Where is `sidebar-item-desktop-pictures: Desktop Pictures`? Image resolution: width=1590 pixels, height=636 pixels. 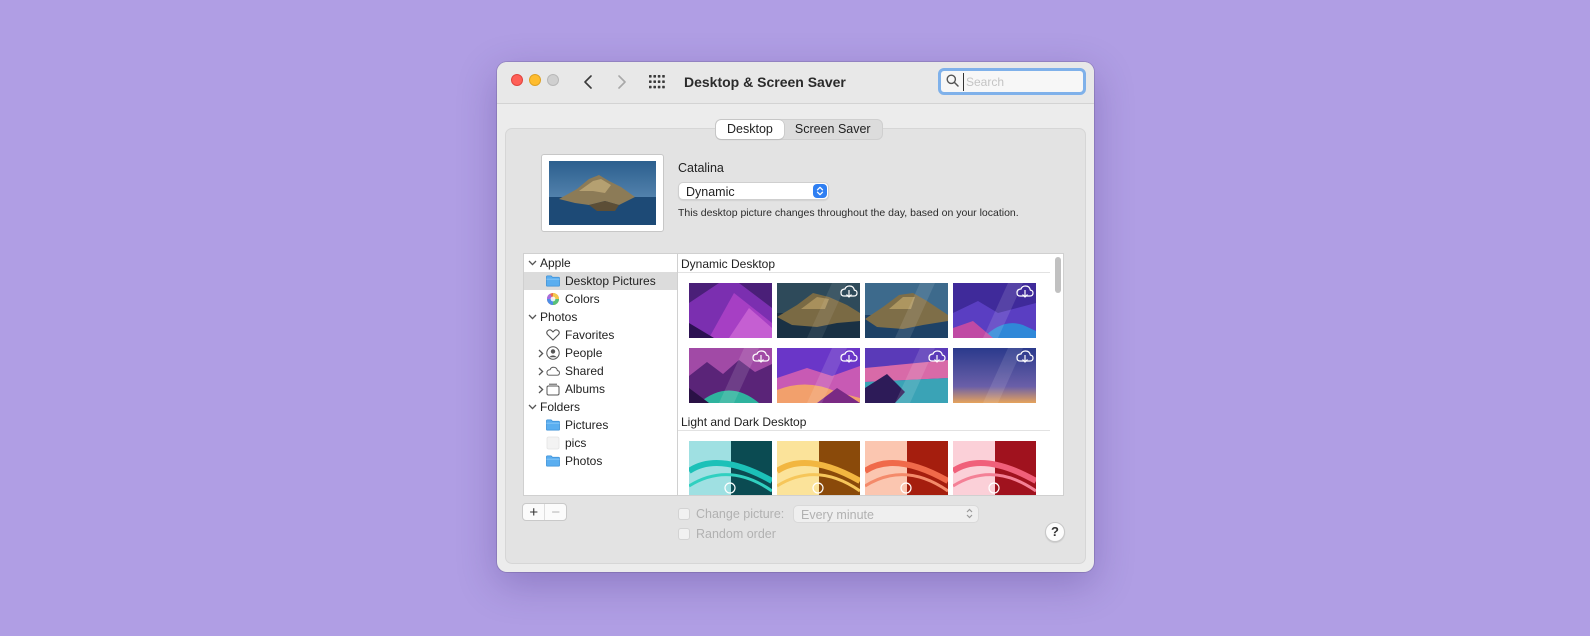 sidebar-item-desktop-pictures: Desktop Pictures is located at coordinates (600, 281).